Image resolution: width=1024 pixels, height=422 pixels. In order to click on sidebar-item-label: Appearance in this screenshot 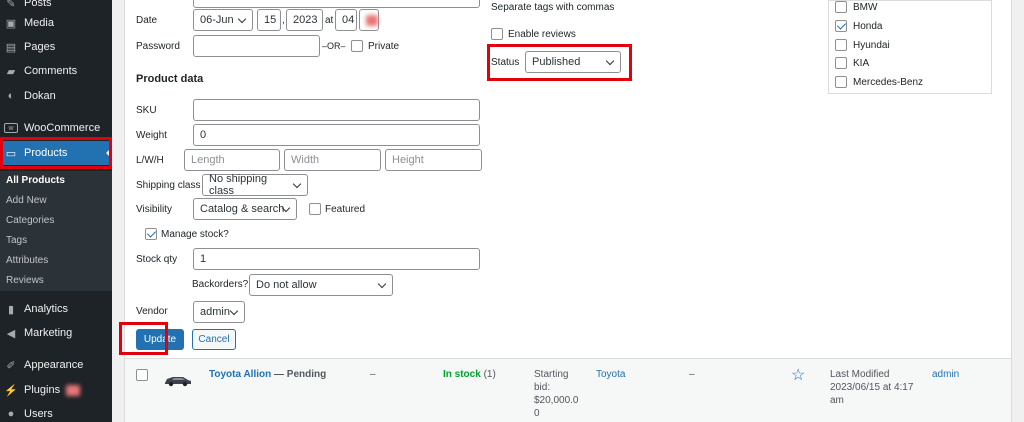, I will do `click(54, 365)`.